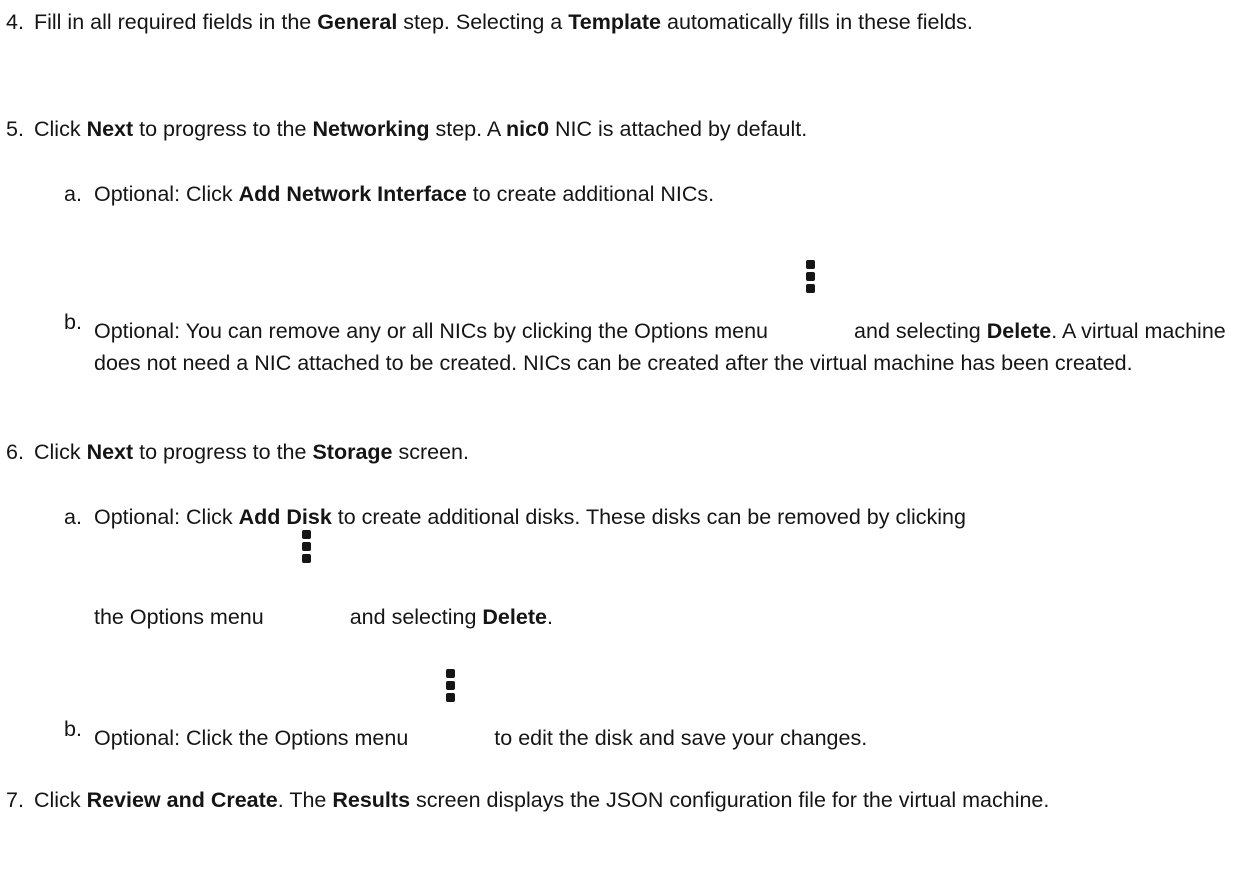  What do you see at coordinates (15, 129) in the screenshot?
I see `step-number: 5.` at bounding box center [15, 129].